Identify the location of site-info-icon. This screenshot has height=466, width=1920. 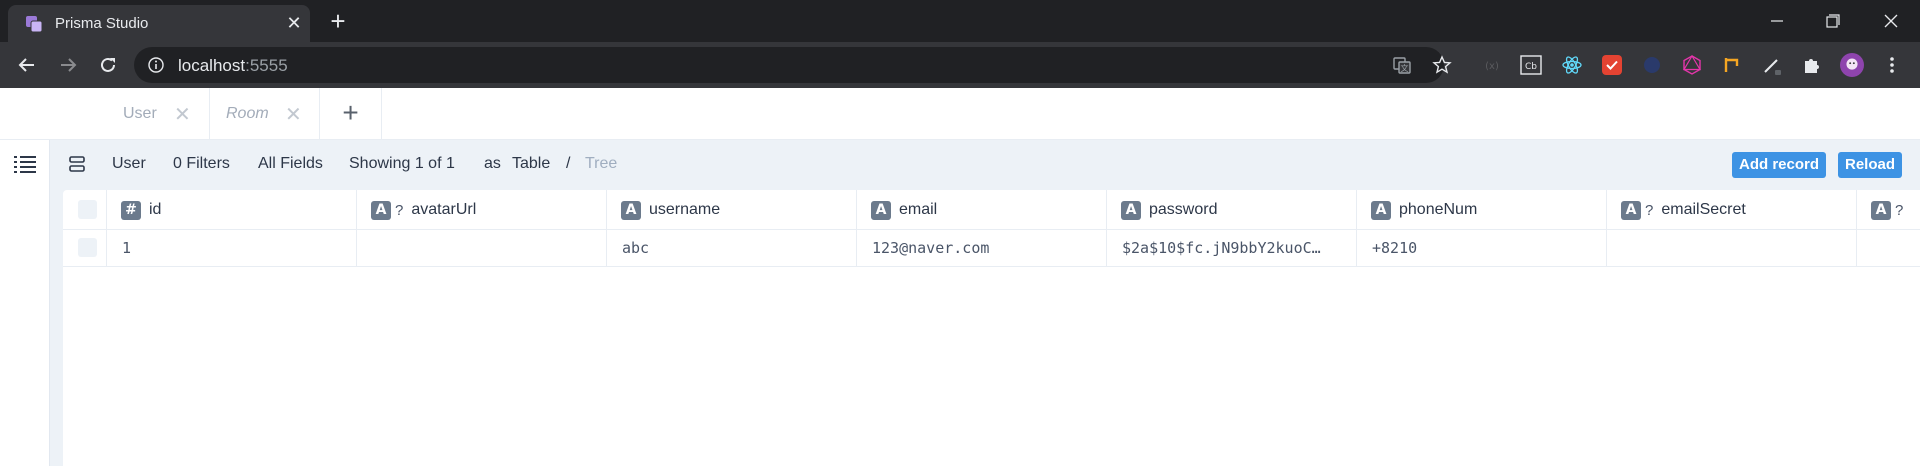
(156, 65).